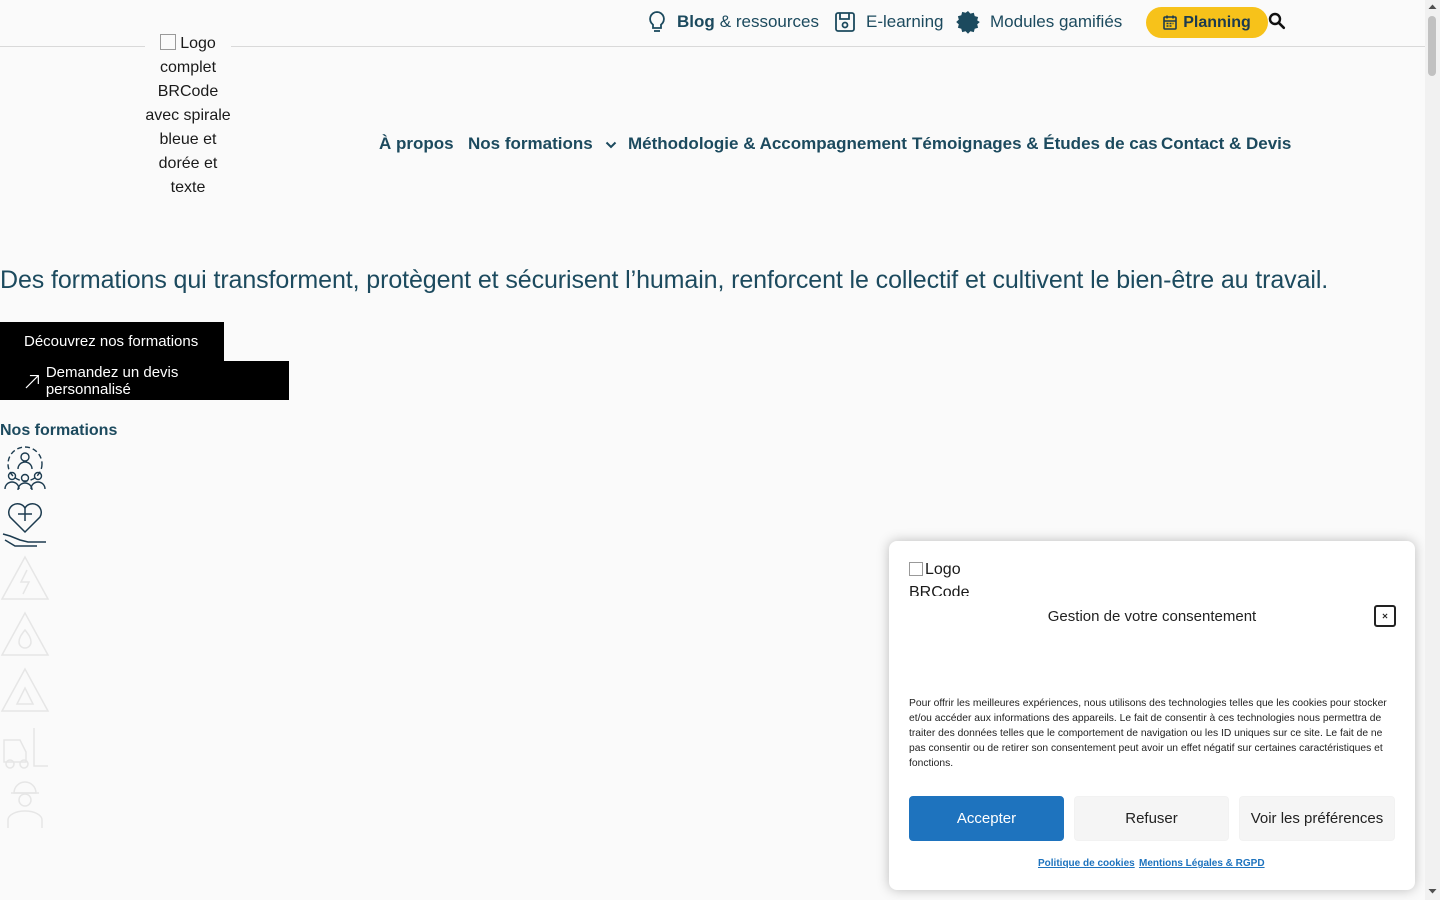 Image resolution: width=1440 pixels, height=900 pixels. Describe the element at coordinates (845, 22) in the screenshot. I see `floppy-disk-icon` at that location.